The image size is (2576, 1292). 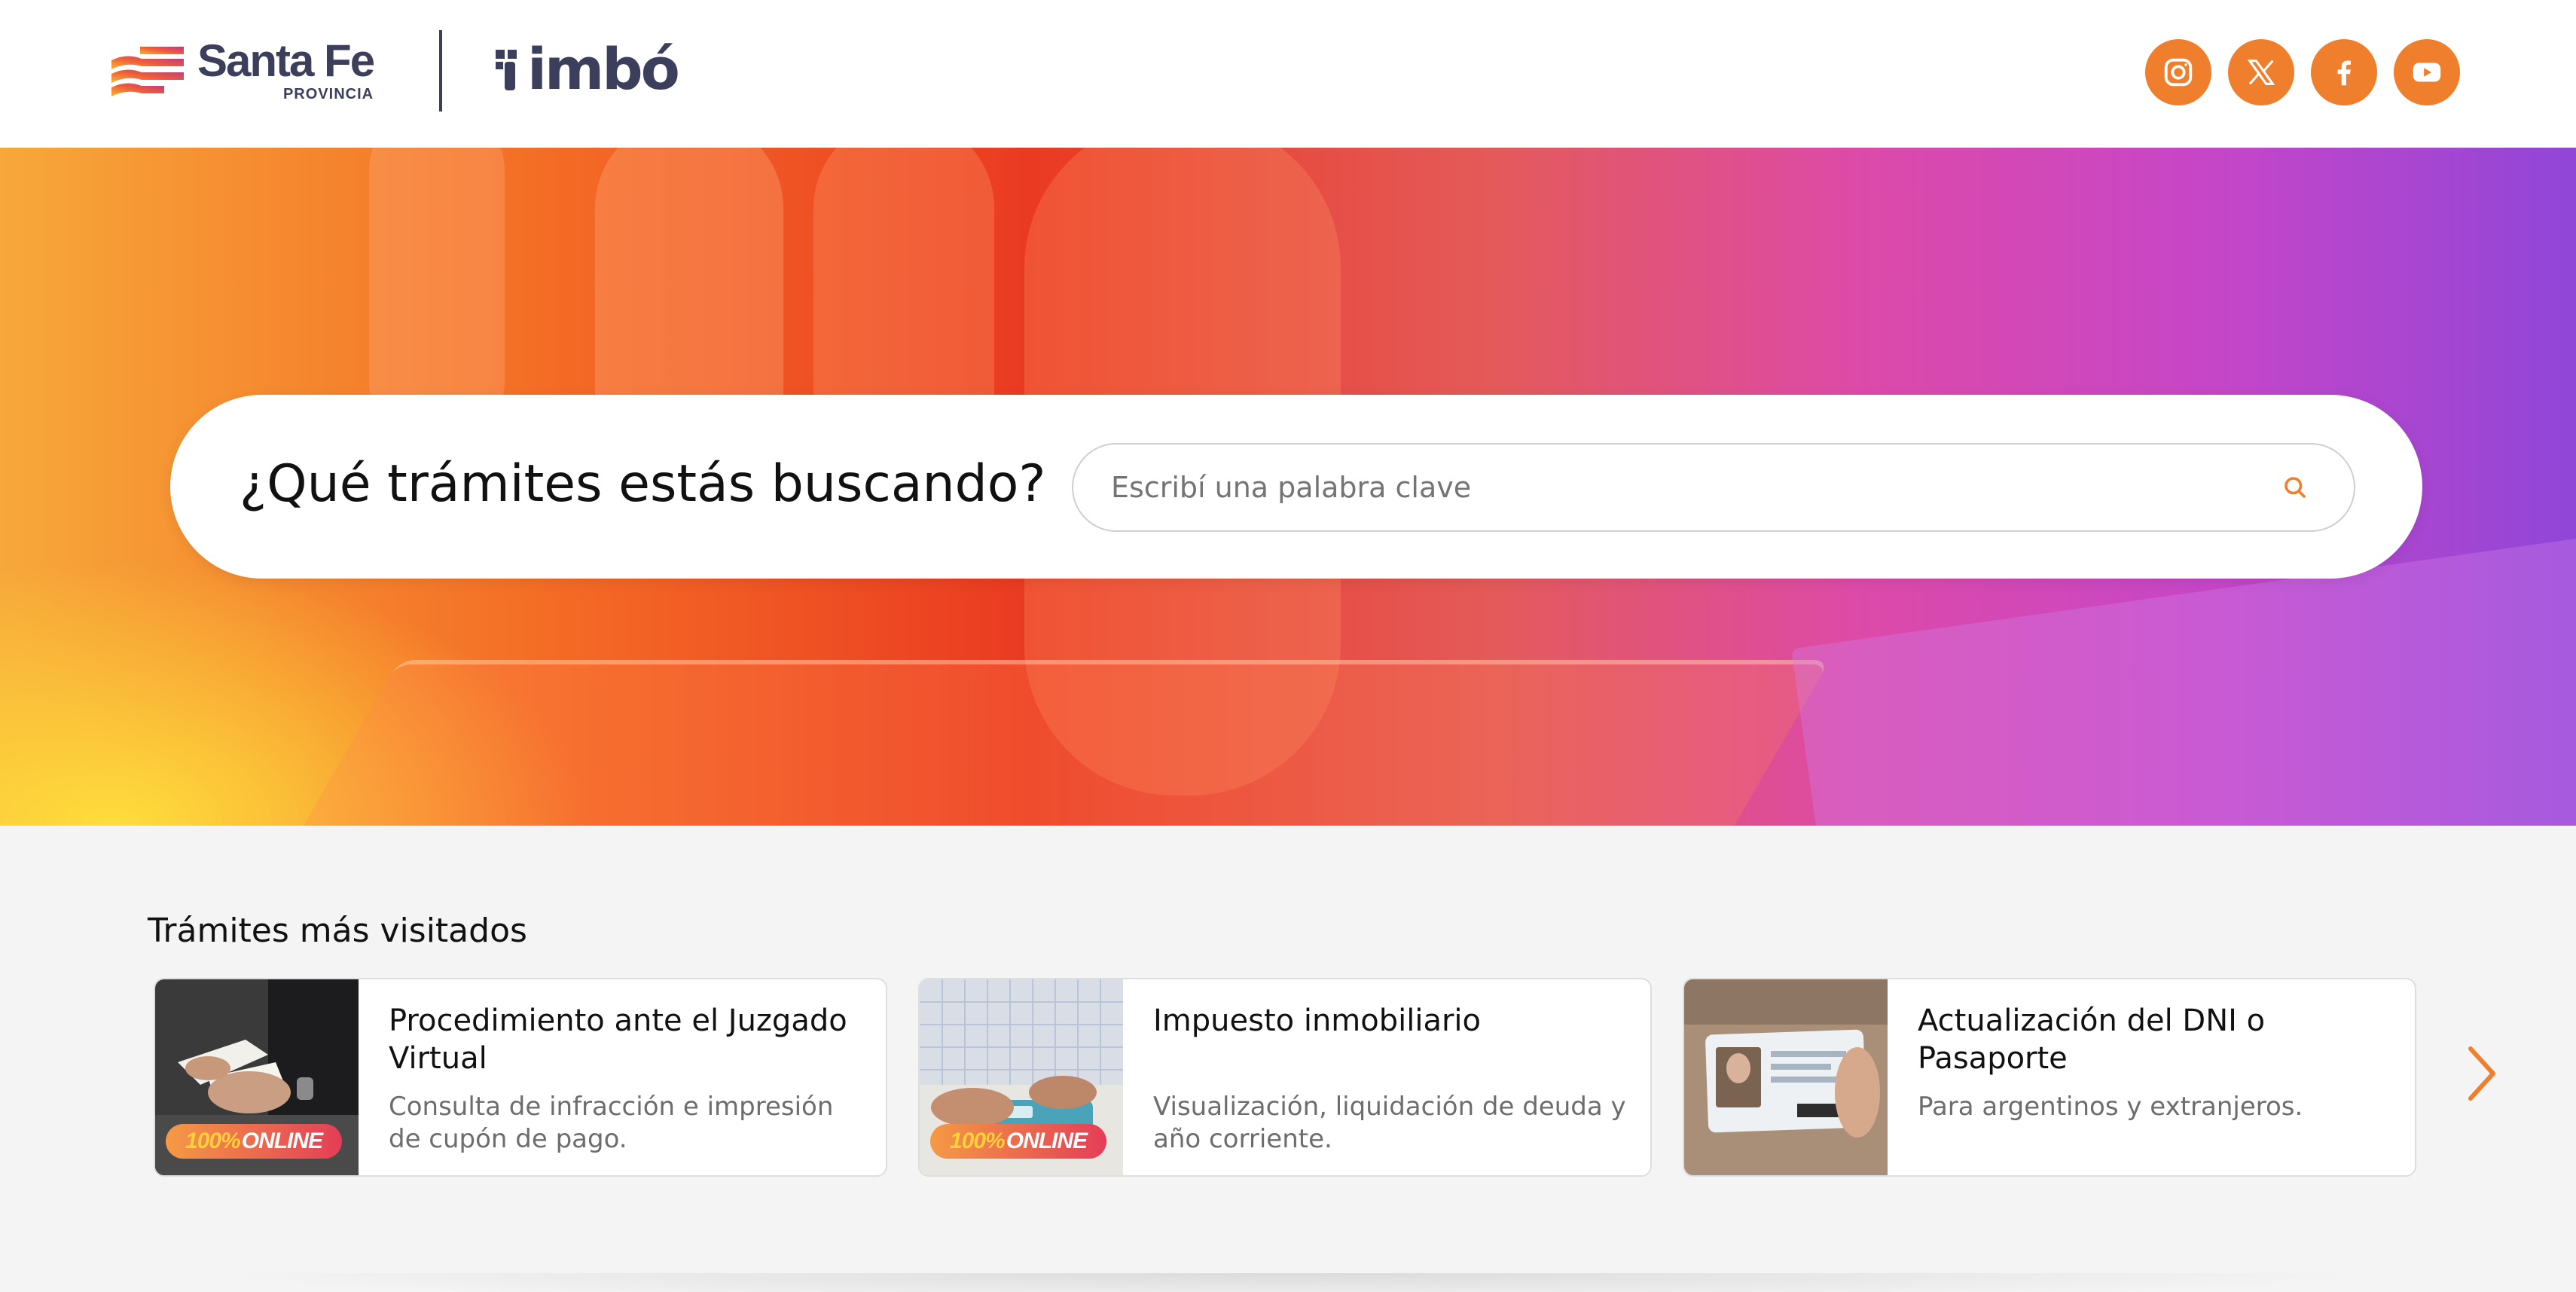 What do you see at coordinates (643, 484) in the screenshot?
I see `search-heading: ¿Qué trámites estás buscando?` at bounding box center [643, 484].